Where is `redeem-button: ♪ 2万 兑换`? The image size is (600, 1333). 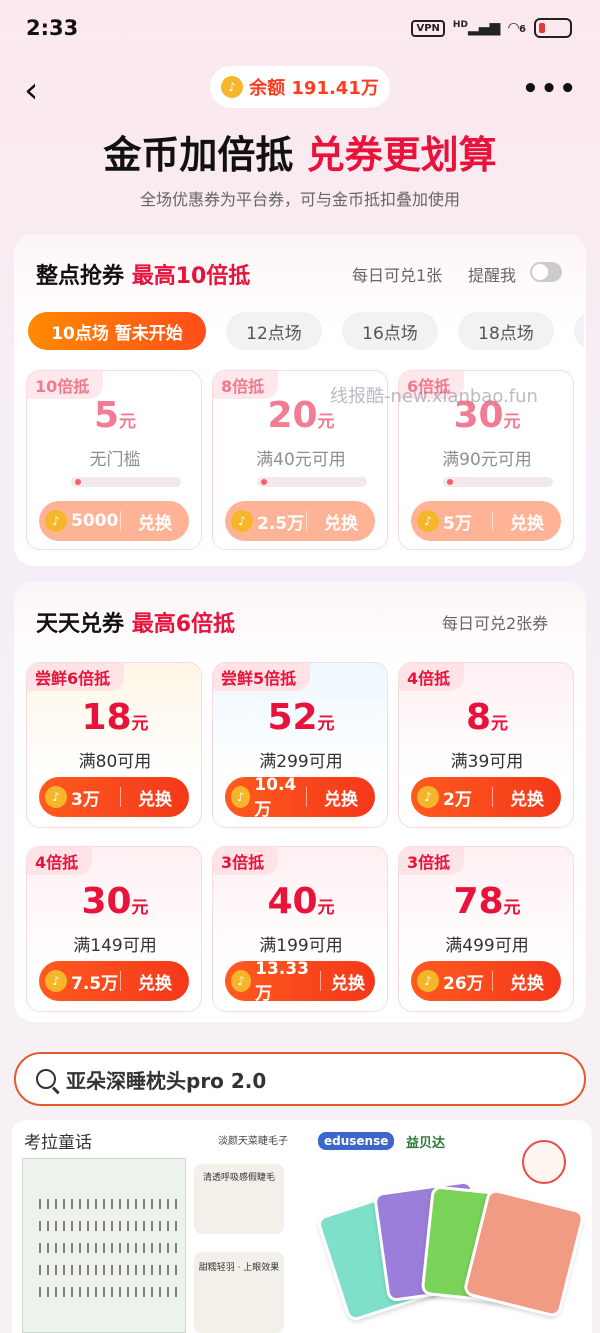
redeem-button: ♪ 2万 兑换 is located at coordinates (486, 797).